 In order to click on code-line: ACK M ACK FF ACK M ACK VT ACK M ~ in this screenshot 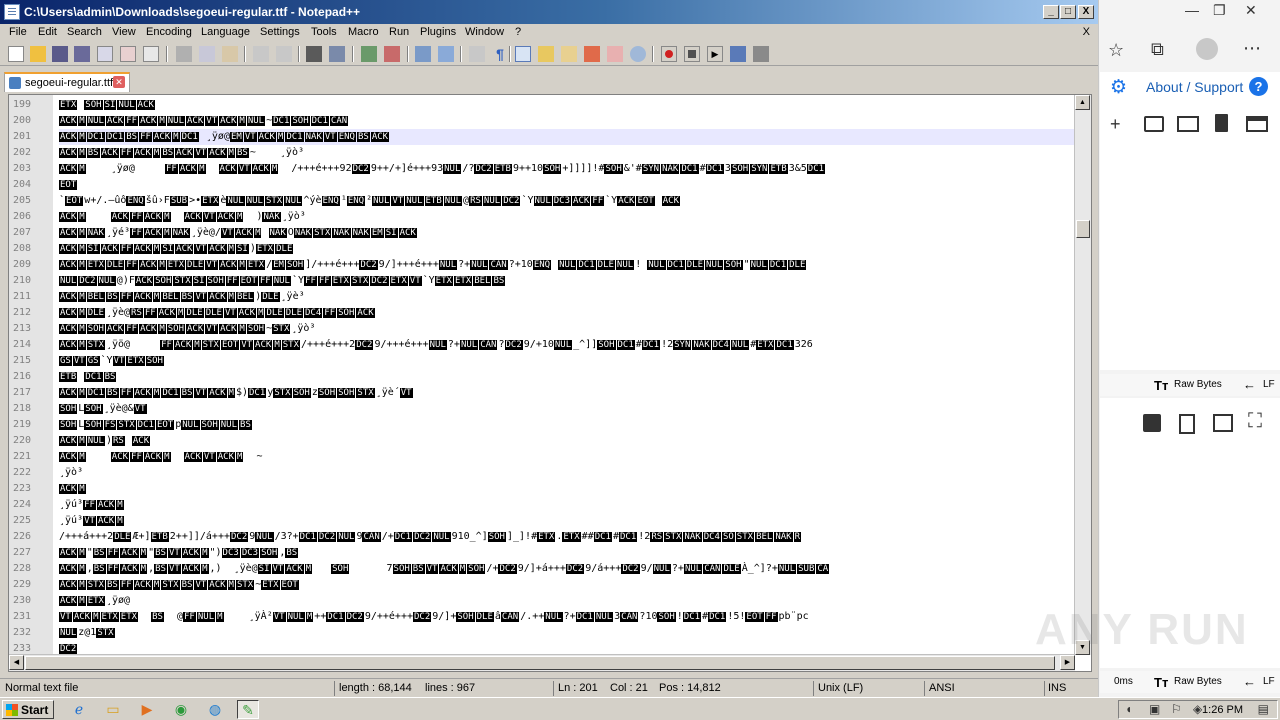, I will do `click(567, 457)`.